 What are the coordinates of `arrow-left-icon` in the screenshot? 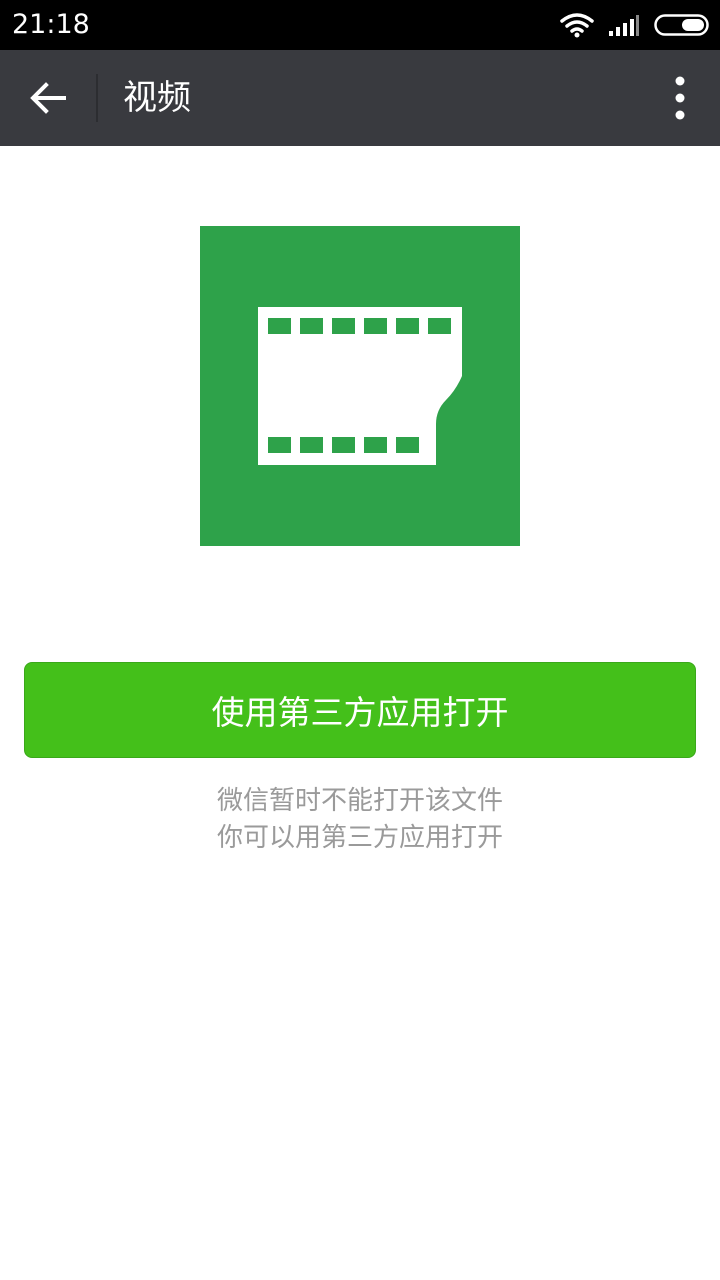 It's located at (48, 98).